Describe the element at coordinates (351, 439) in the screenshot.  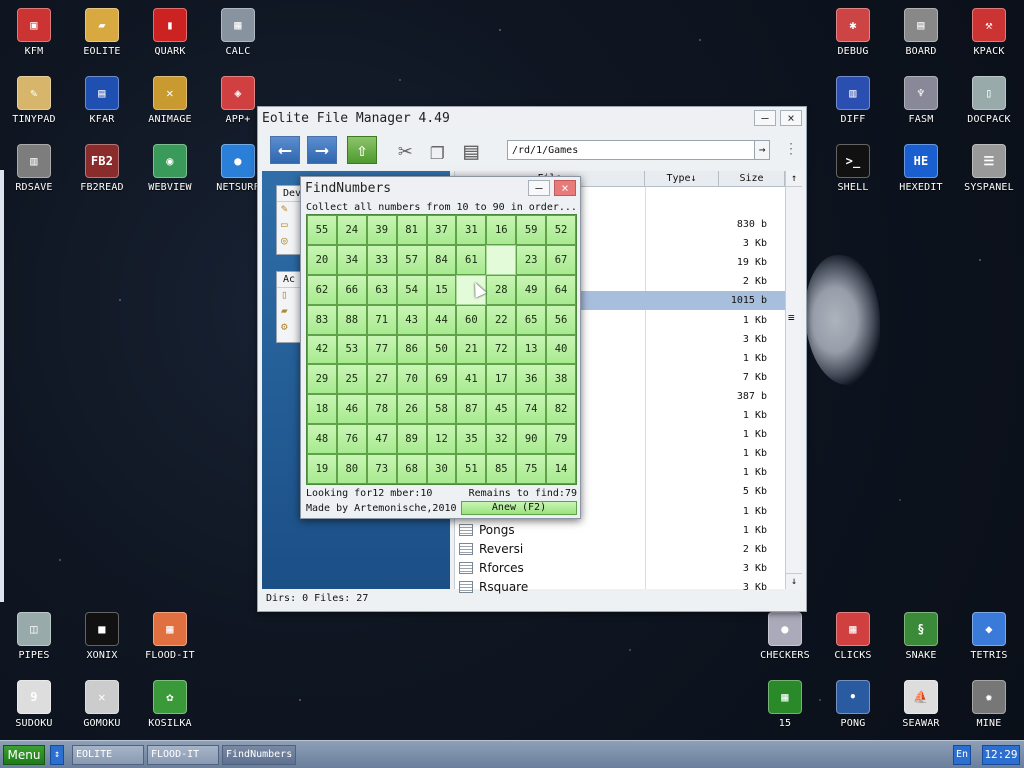
I see `number-cell: 76` at that location.